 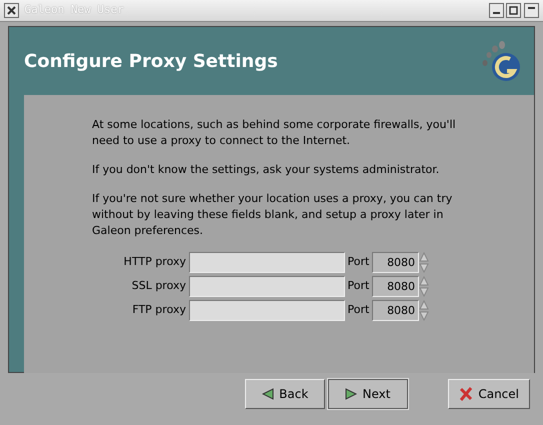 What do you see at coordinates (154, 262) in the screenshot?
I see `field-label: HTTP proxy` at bounding box center [154, 262].